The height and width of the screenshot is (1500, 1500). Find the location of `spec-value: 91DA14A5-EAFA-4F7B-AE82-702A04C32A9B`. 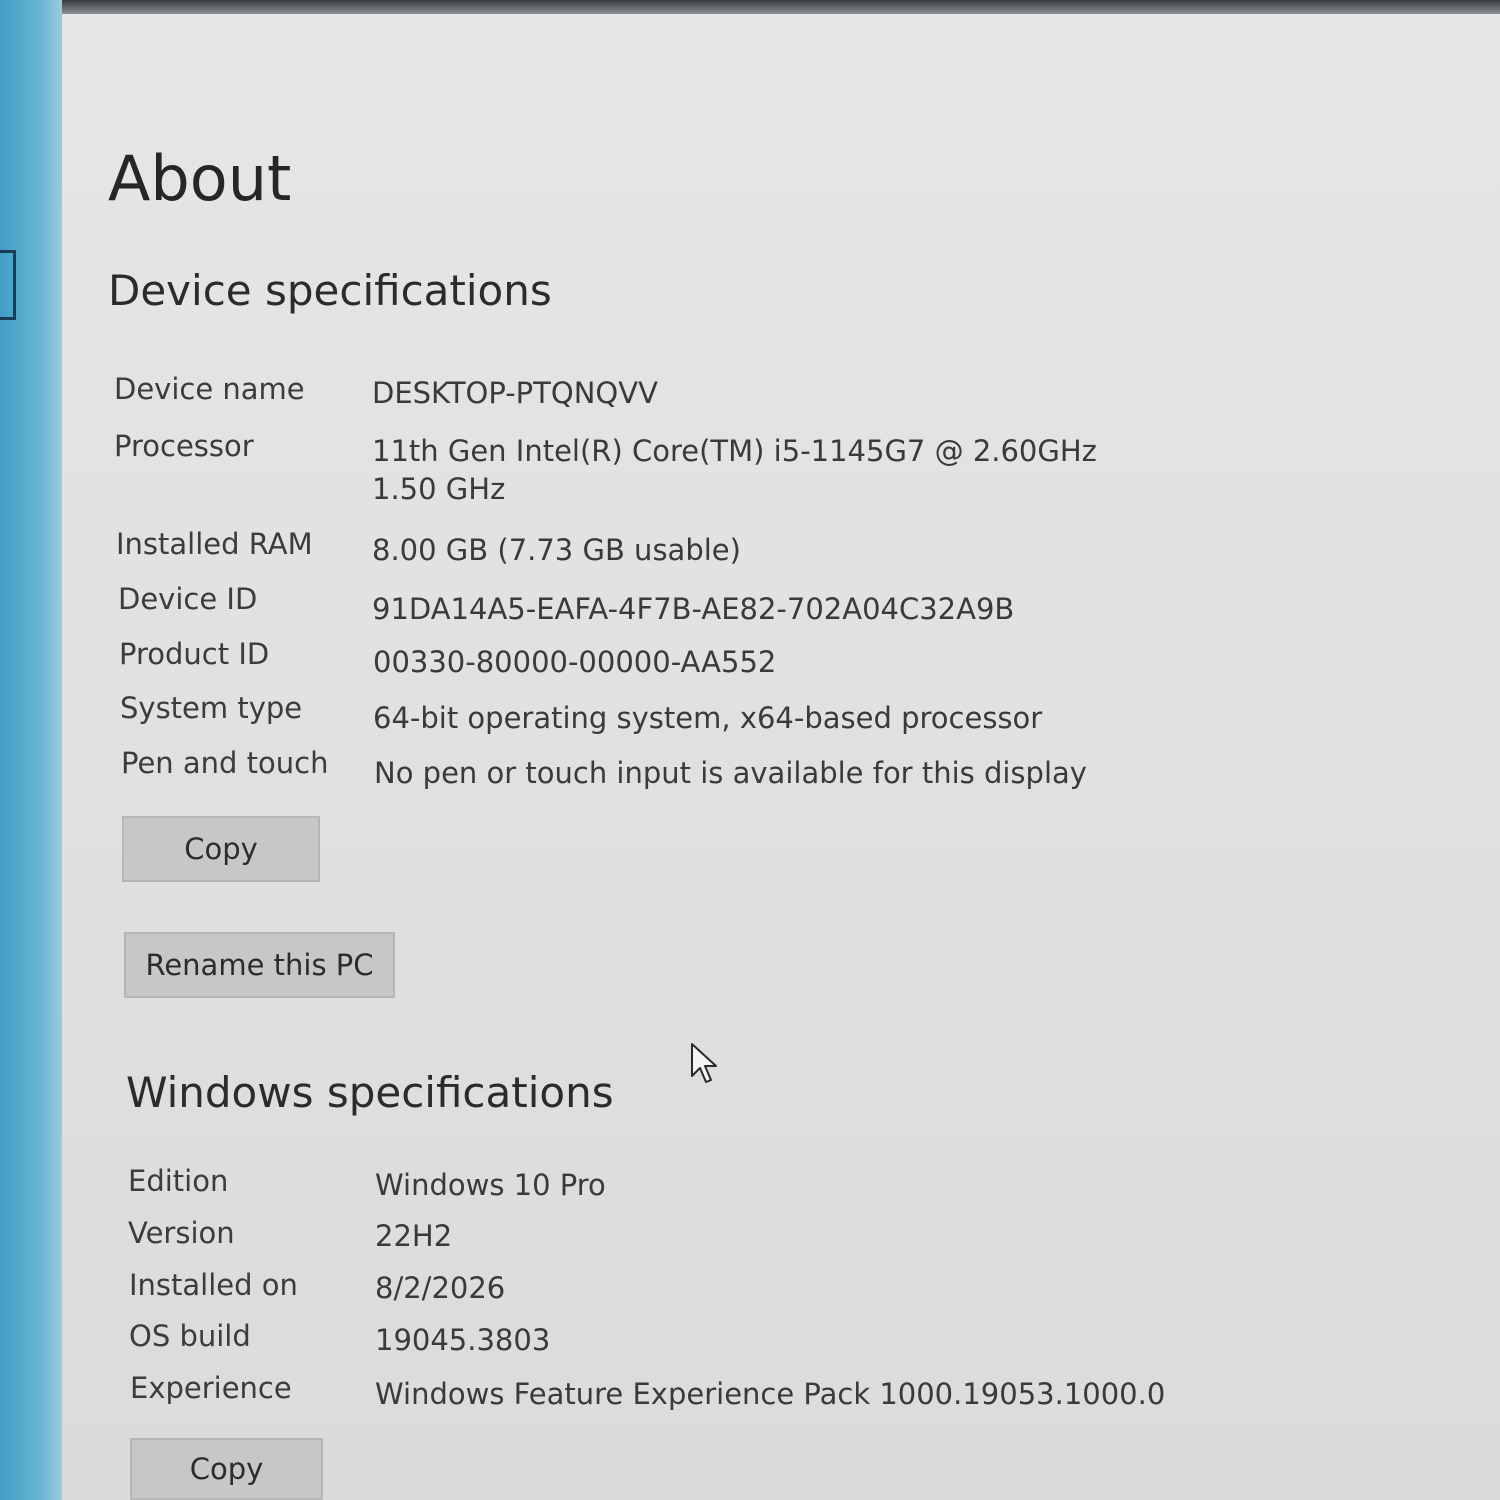

spec-value: 91DA14A5-EAFA-4F7B-AE82-702A04C32A9B is located at coordinates (693, 609).